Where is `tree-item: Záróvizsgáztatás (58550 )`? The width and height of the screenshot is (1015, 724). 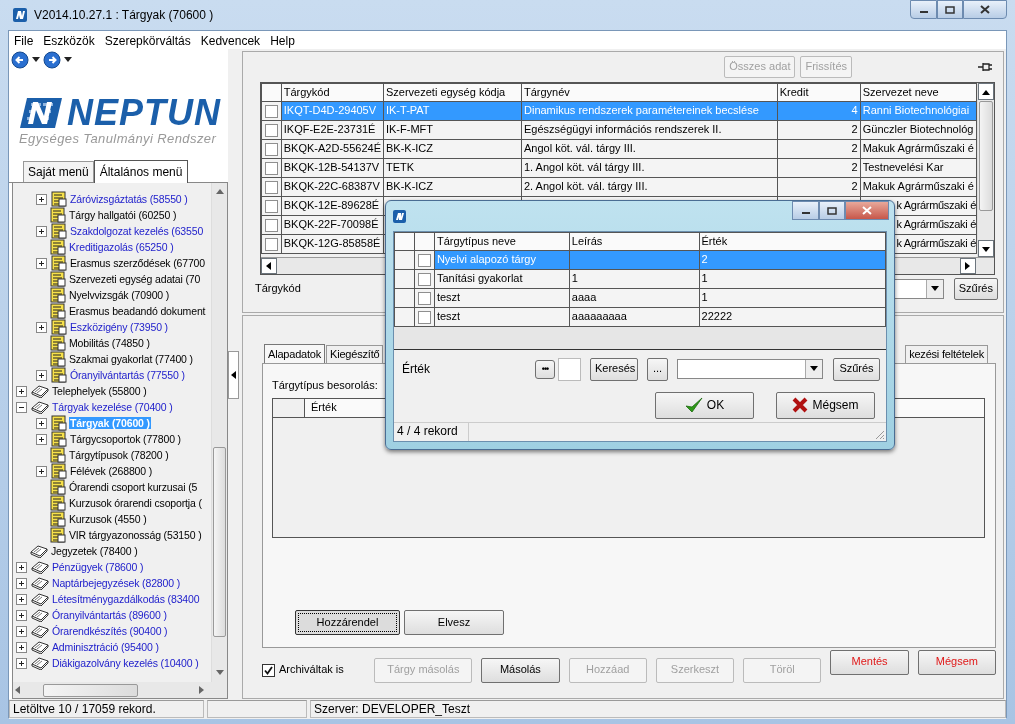 tree-item: Záróvizsgáztatás (58550 ) is located at coordinates (129, 199).